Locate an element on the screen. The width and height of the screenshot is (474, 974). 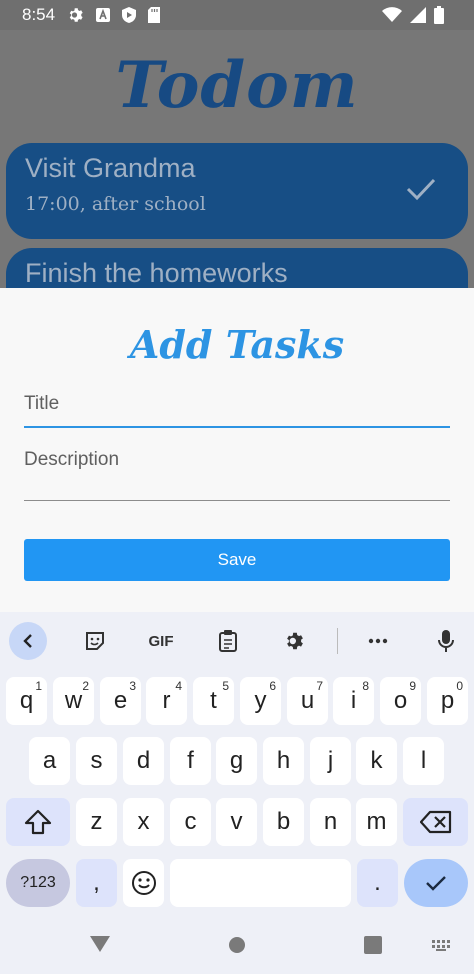
key-o: o9 is located at coordinates (400, 701).